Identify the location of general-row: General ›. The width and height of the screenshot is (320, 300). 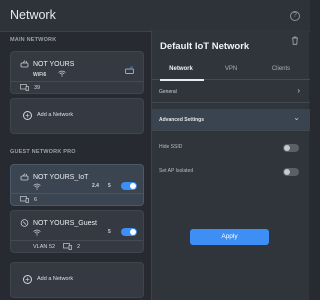
(231, 92).